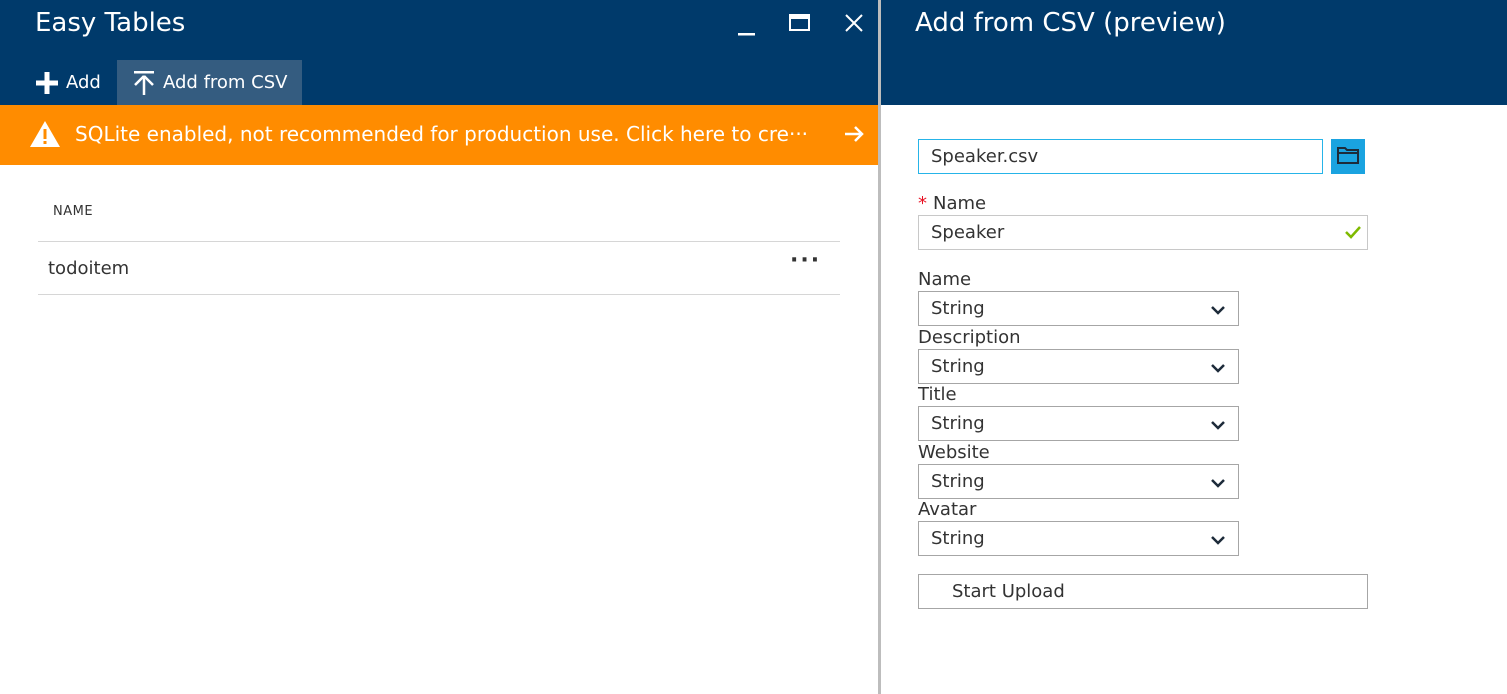 Image resolution: width=1507 pixels, height=694 pixels. What do you see at coordinates (45, 136) in the screenshot?
I see `warning-icon` at bounding box center [45, 136].